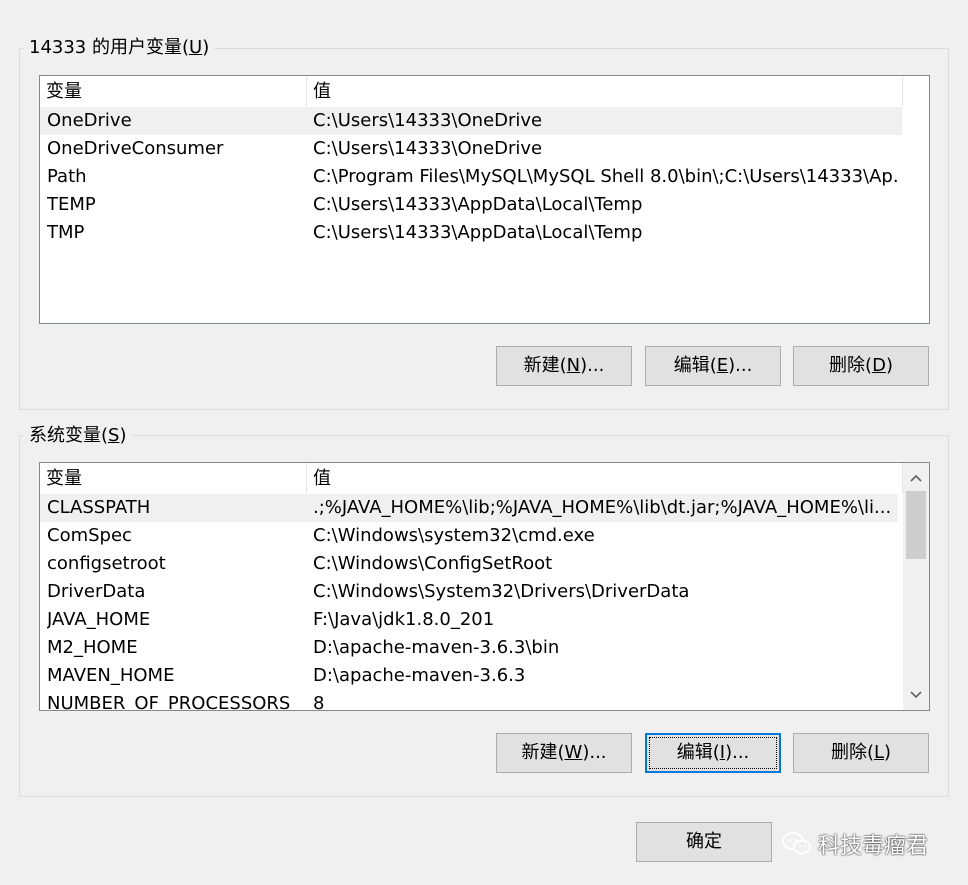 Image resolution: width=968 pixels, height=885 pixels. What do you see at coordinates (433, 563) in the screenshot?
I see `variable-value: C:\Windows\ConfigSetRoot` at bounding box center [433, 563].